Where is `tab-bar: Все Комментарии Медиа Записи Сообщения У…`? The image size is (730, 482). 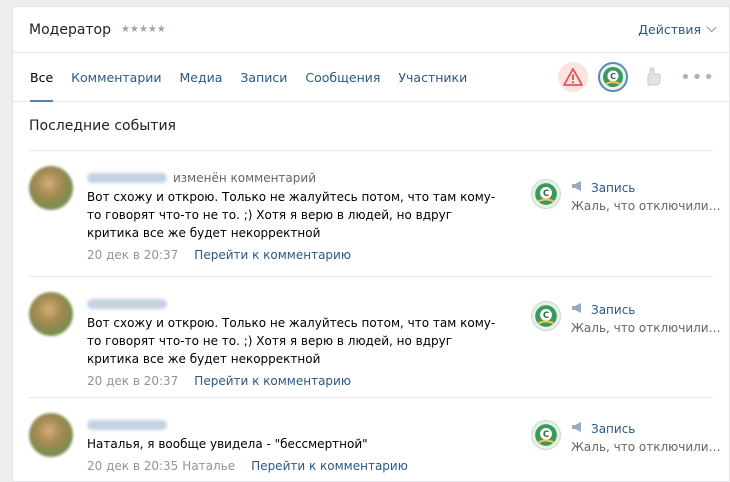 tab-bar: Все Комментарии Медиа Записи Сообщения У… is located at coordinates (371, 77).